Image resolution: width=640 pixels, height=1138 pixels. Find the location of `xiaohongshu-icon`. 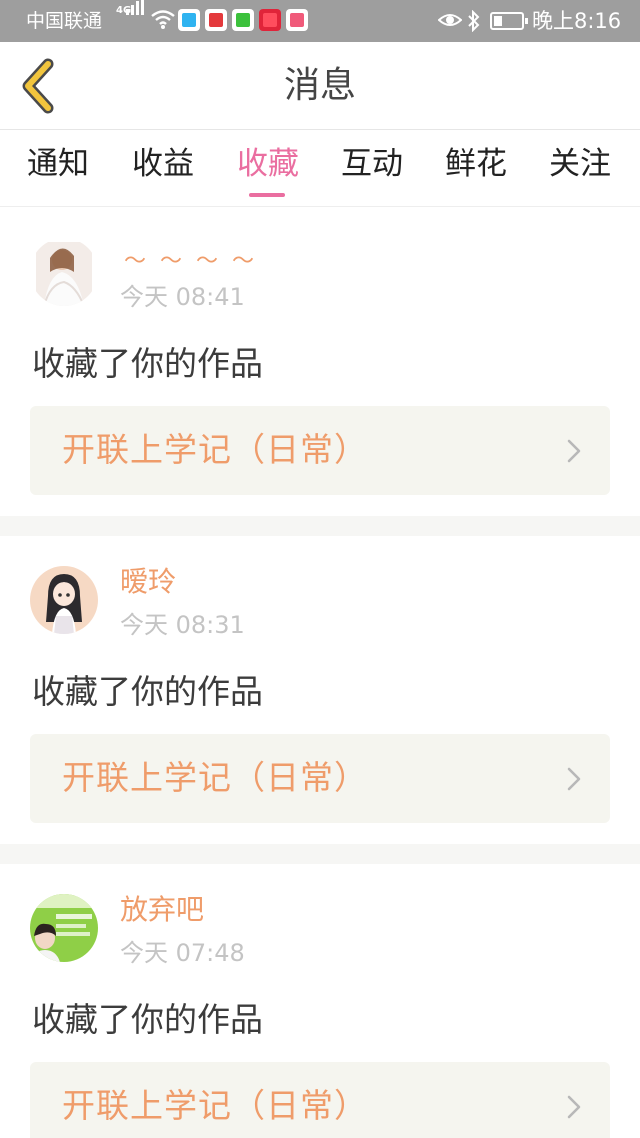

xiaohongshu-icon is located at coordinates (270, 20).